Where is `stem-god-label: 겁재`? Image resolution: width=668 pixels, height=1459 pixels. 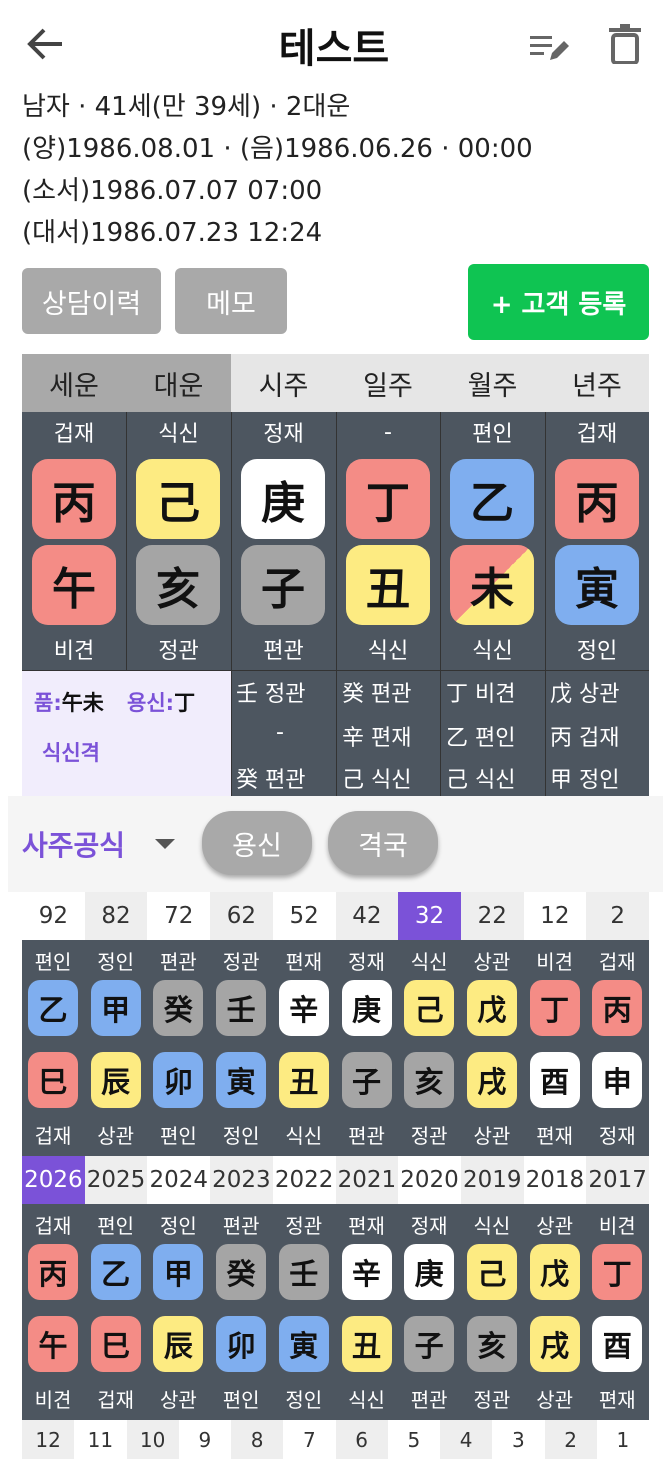
stem-god-label: 겁재 is located at coordinates (53, 1226).